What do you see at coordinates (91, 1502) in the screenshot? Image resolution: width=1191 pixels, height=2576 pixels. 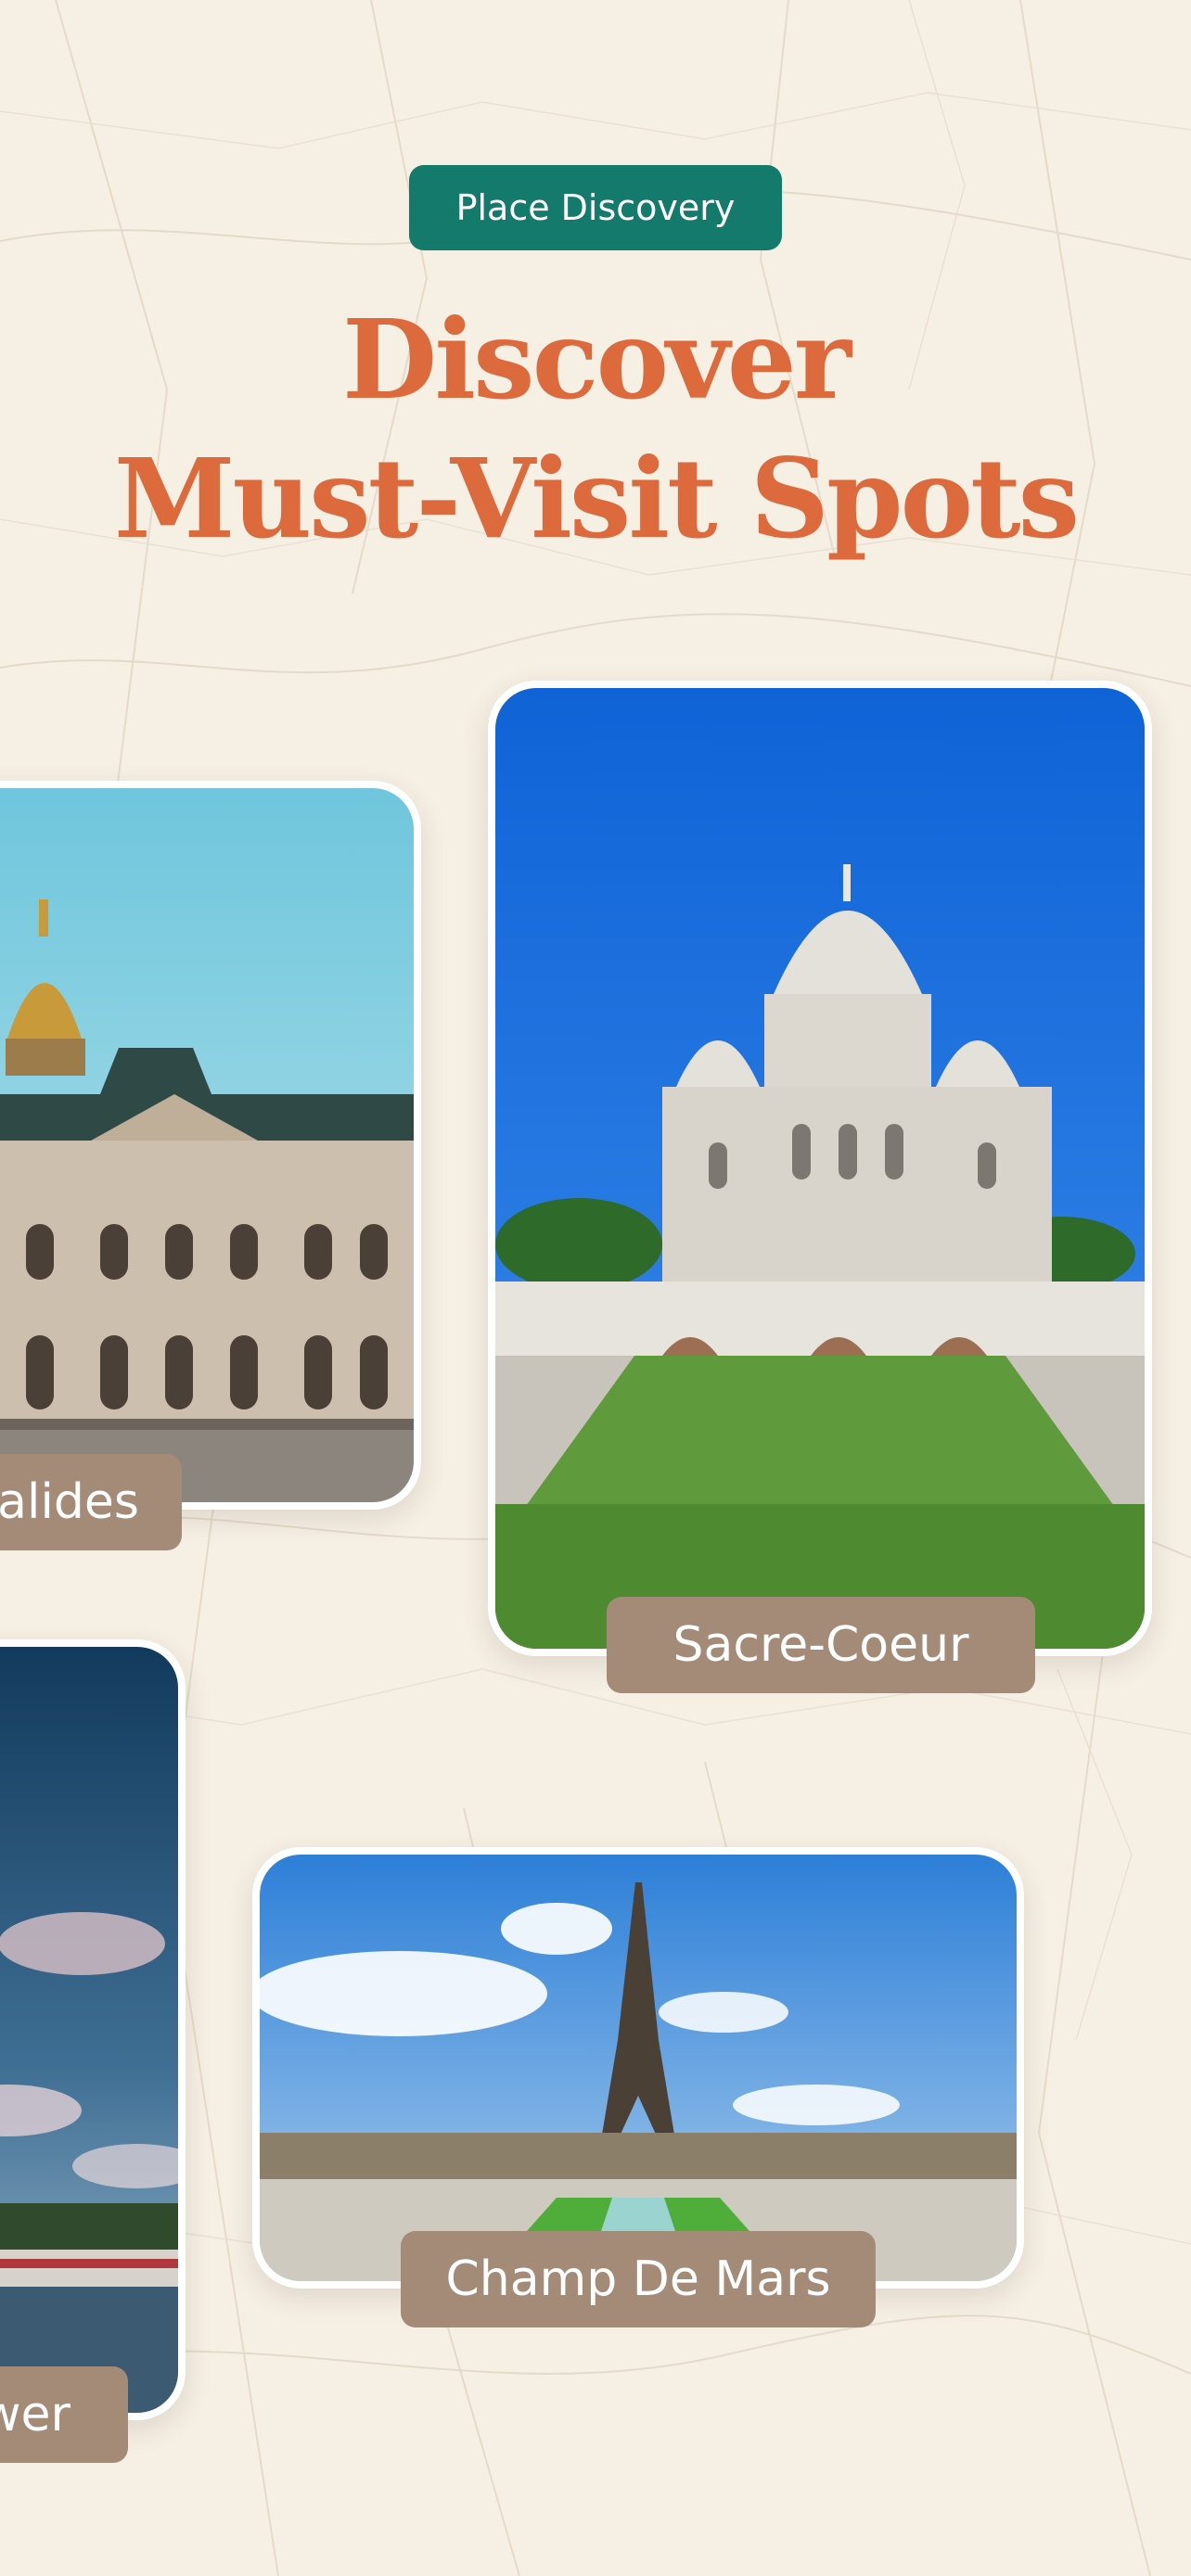 I see `card-label-invalides: alides` at bounding box center [91, 1502].